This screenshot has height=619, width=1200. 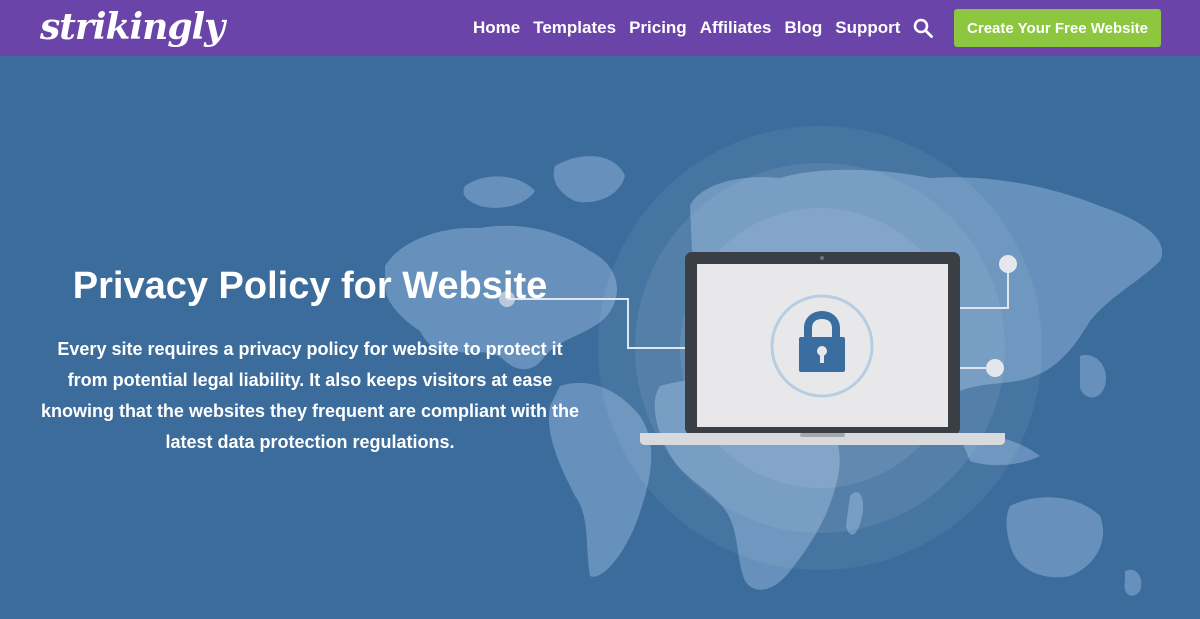 I want to click on nav-link-blog: Blog, so click(x=803, y=28).